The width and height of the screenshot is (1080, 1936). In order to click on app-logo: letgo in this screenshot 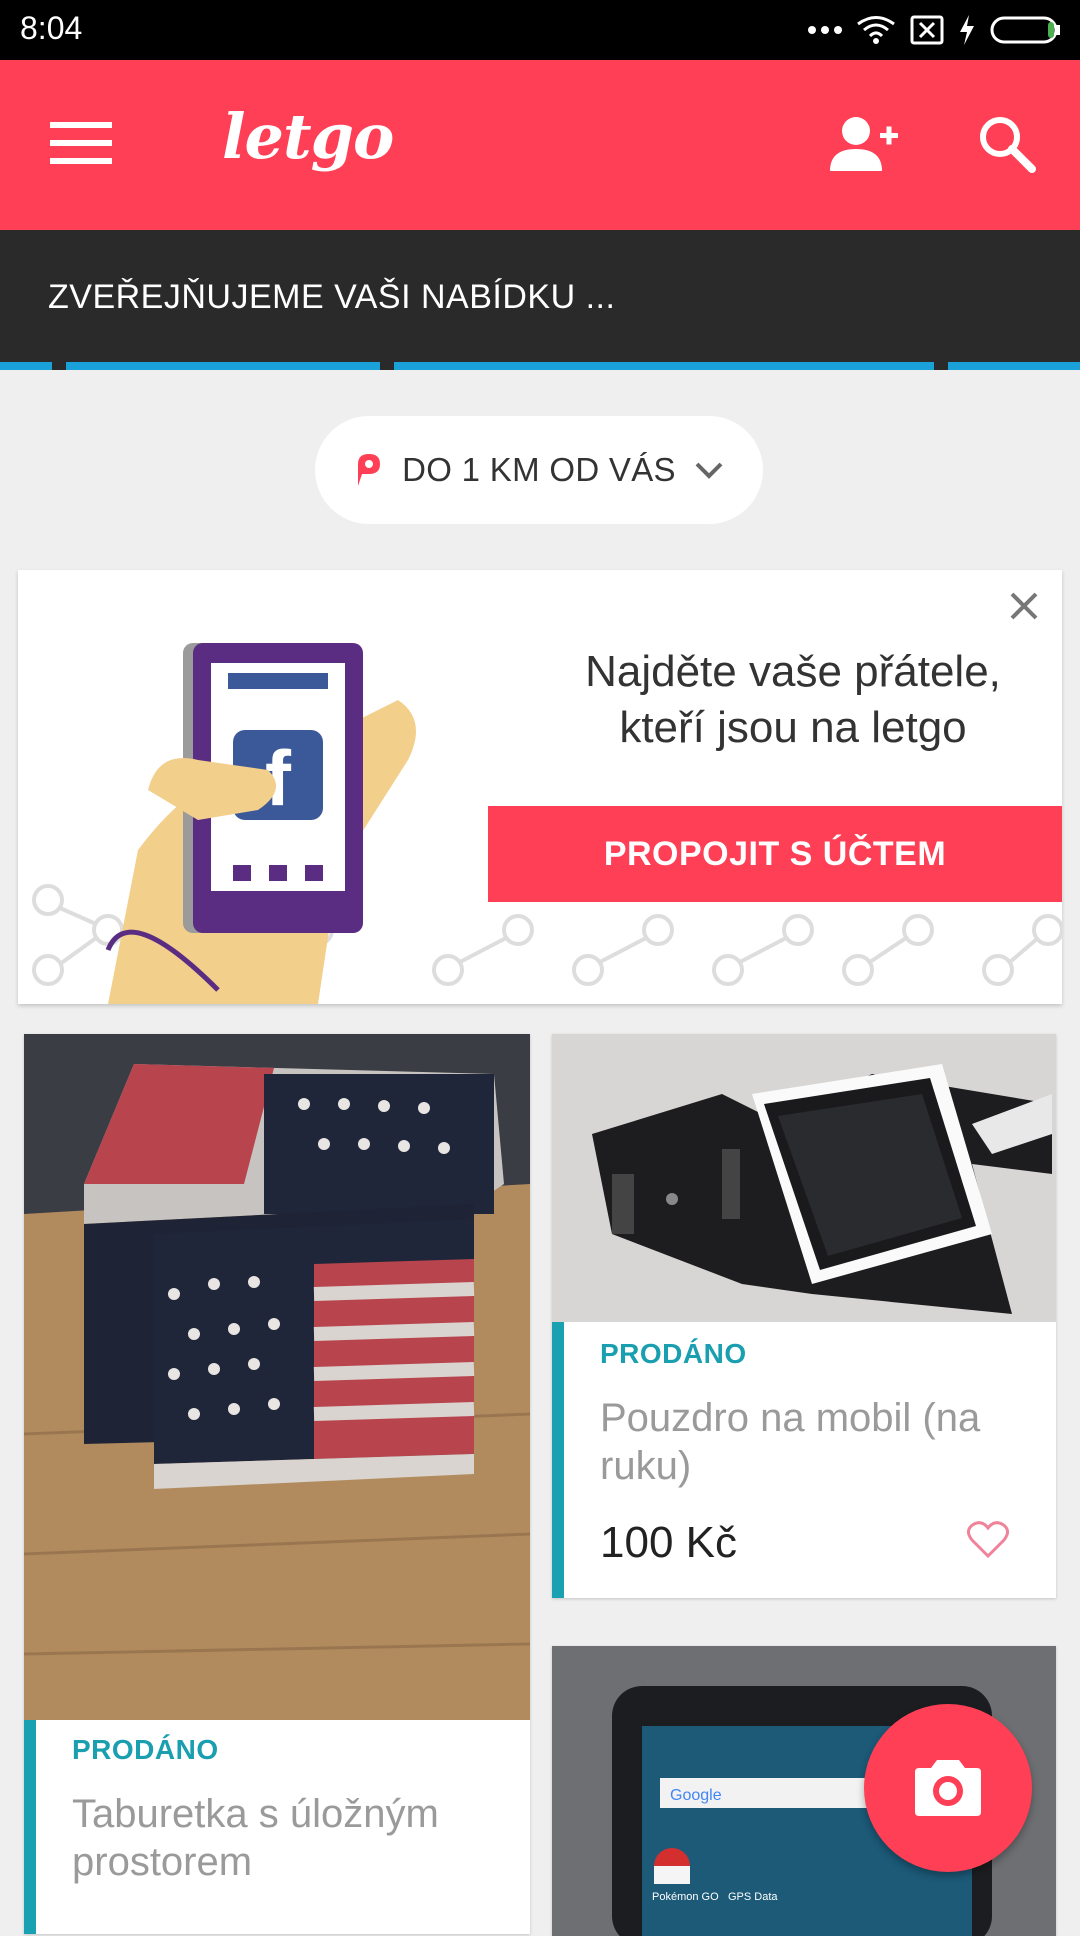, I will do `click(308, 136)`.